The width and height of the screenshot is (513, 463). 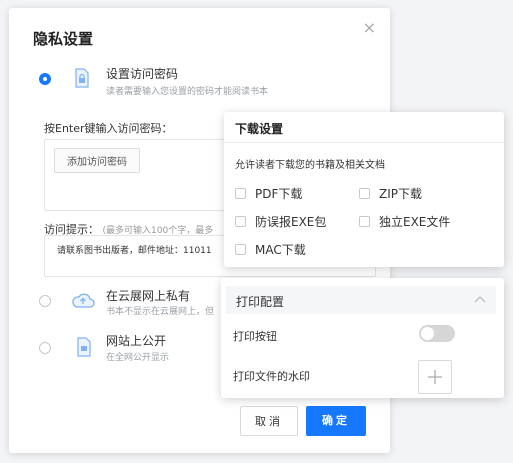 I want to click on divider, so click(x=364, y=142).